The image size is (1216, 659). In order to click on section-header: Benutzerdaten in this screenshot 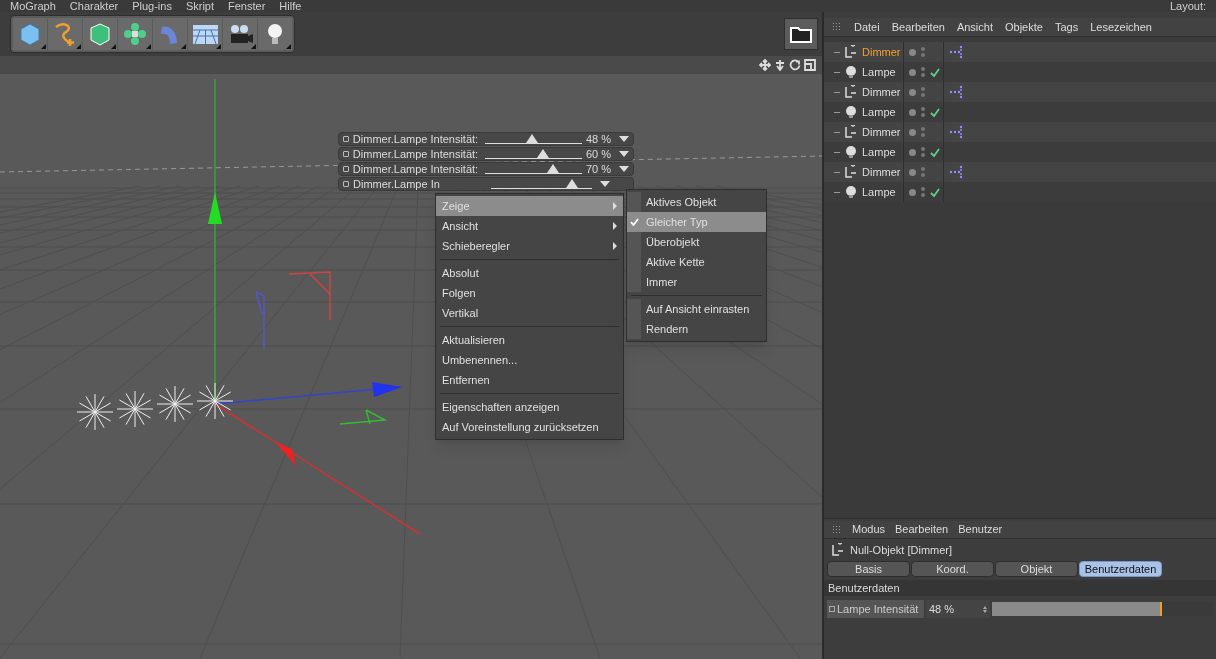, I will do `click(1020, 588)`.